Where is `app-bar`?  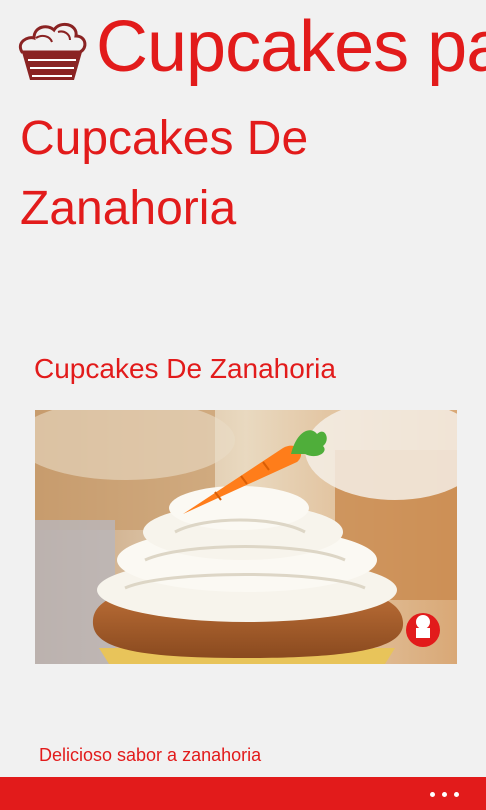
app-bar is located at coordinates (243, 793).